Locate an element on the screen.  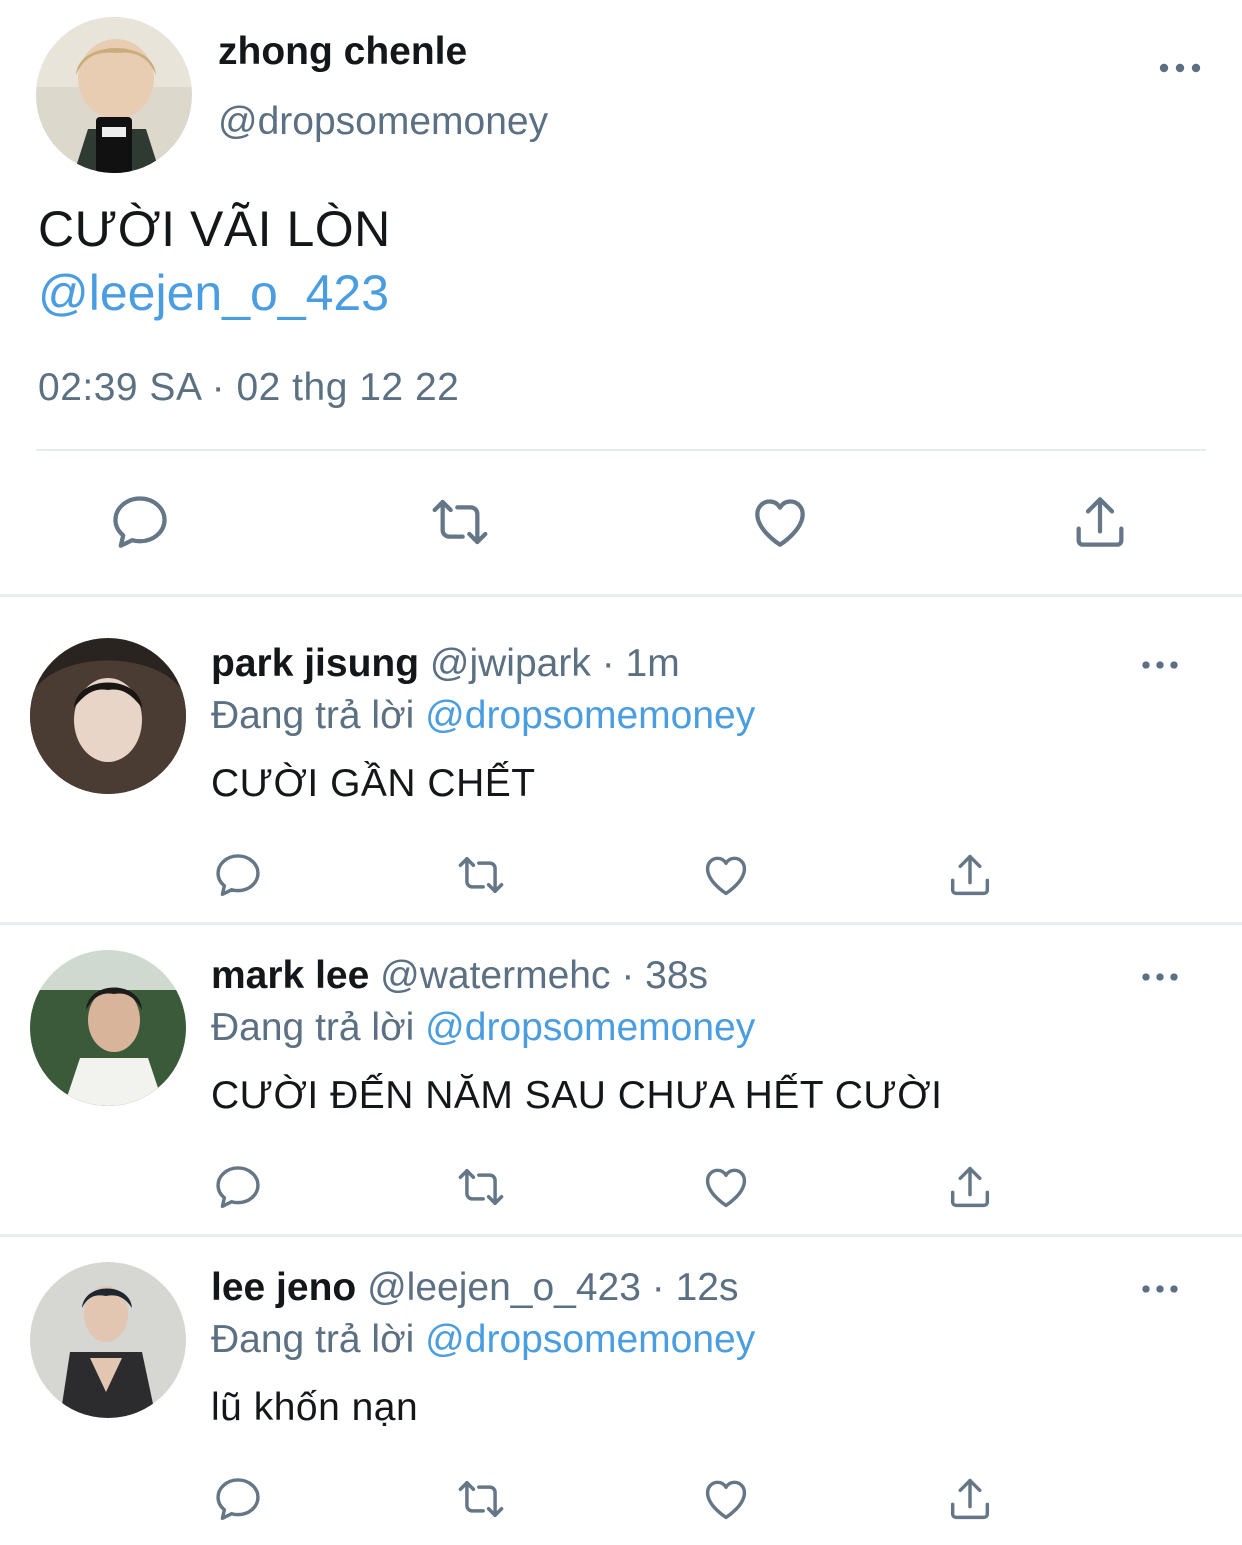
author-avatar is located at coordinates (114, 95).